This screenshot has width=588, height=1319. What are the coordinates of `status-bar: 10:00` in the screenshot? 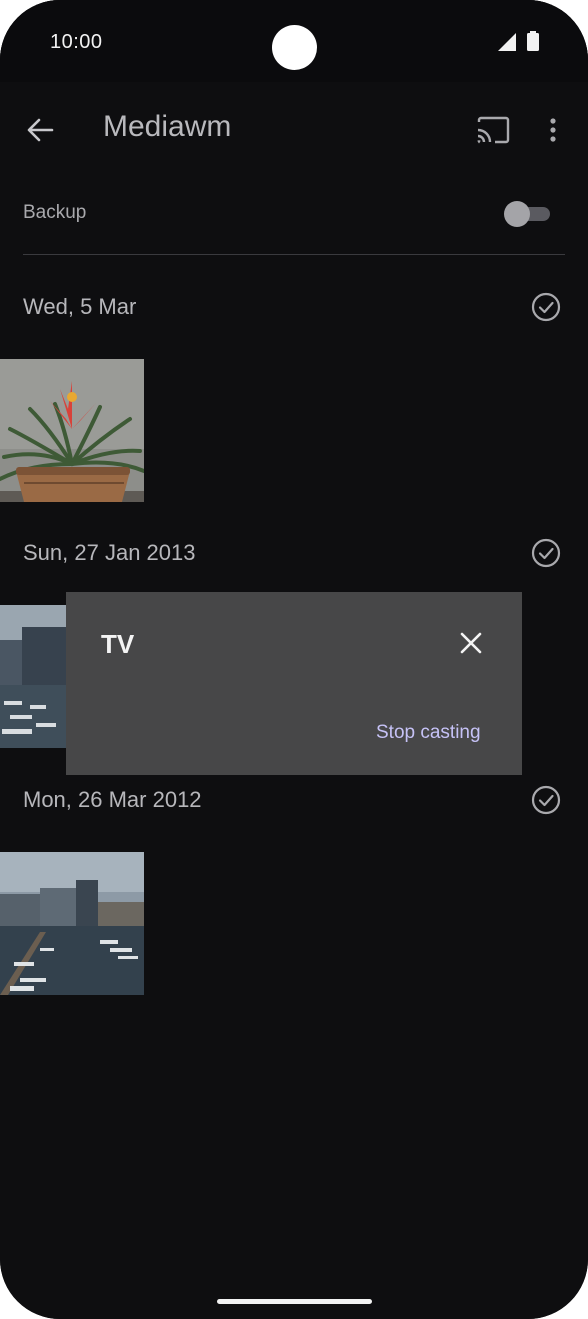 It's located at (294, 41).